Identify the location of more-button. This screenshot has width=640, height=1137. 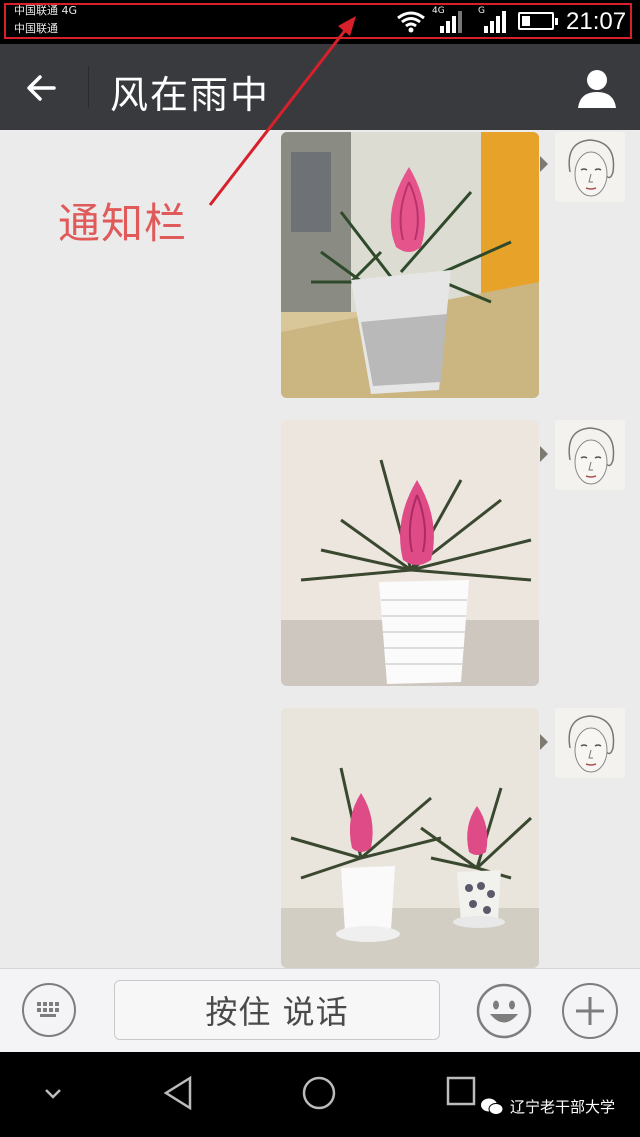
(590, 1011).